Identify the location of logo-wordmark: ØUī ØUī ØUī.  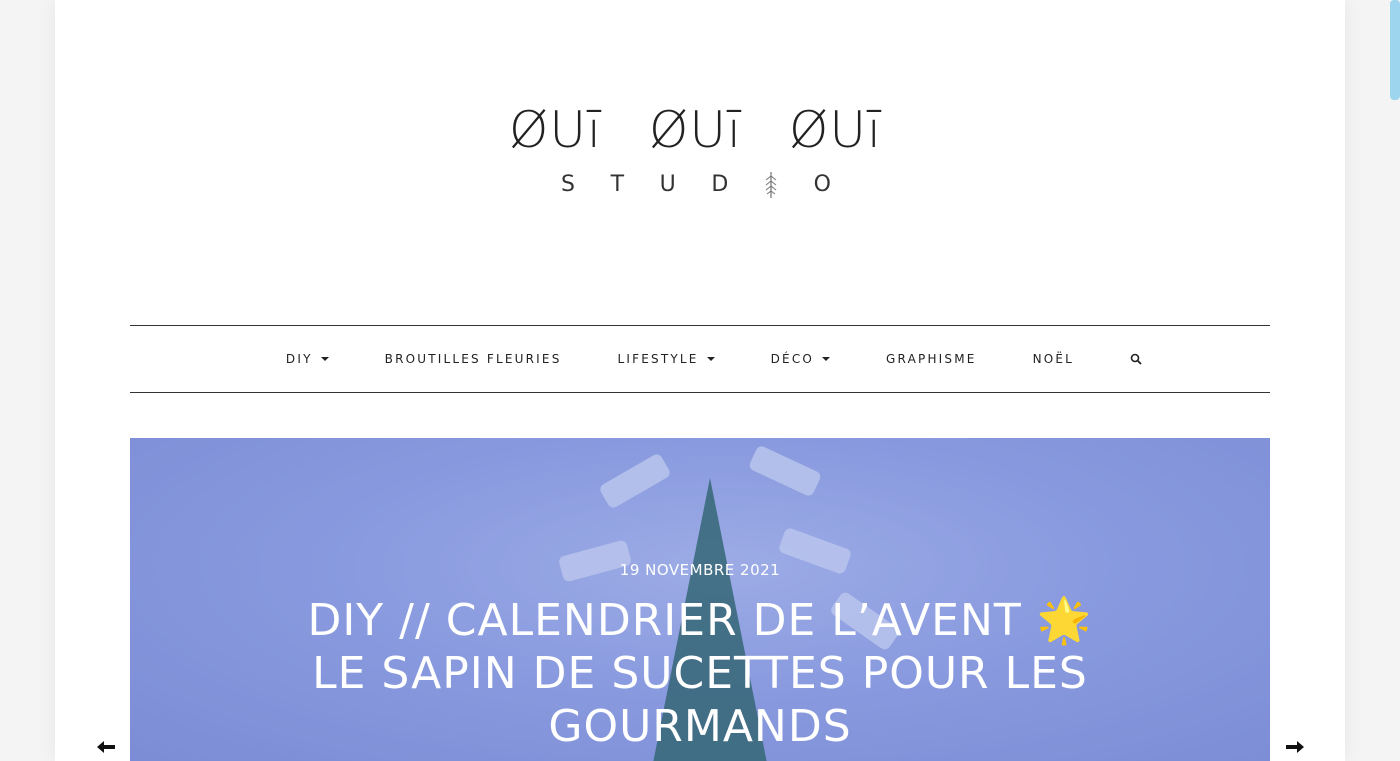
(695, 130).